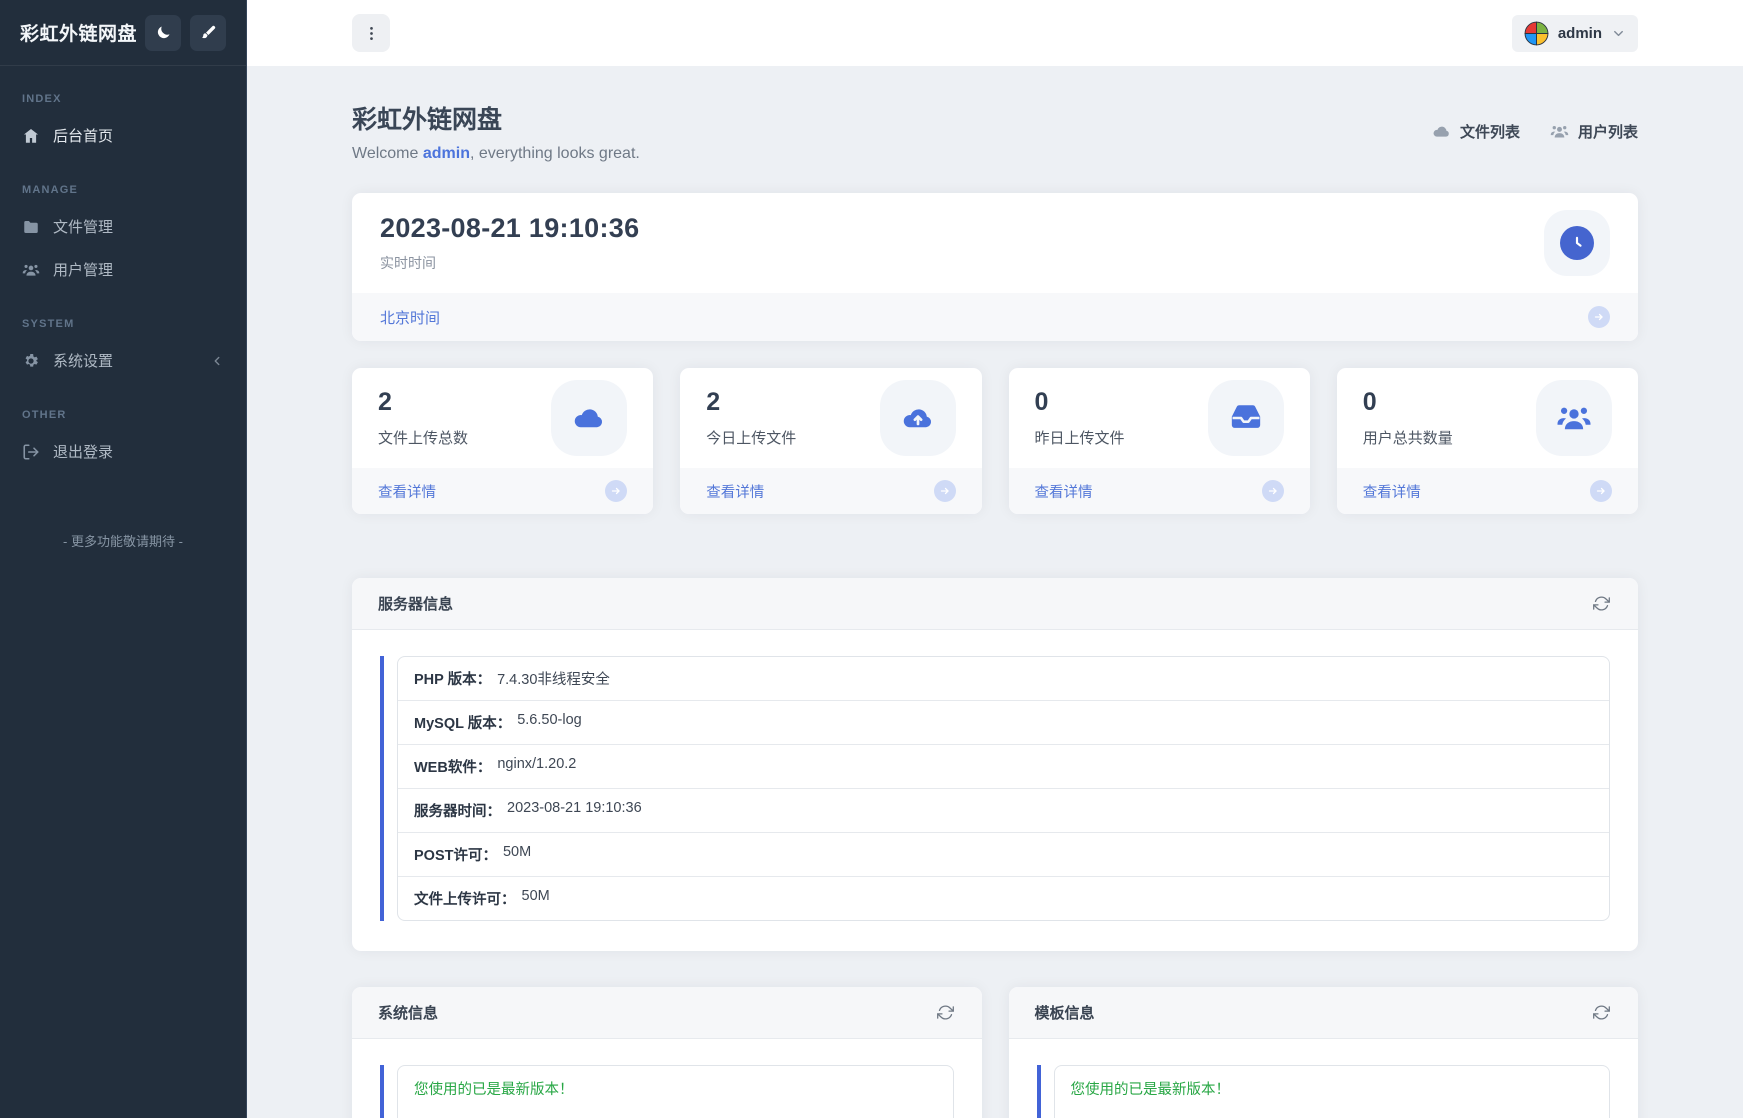 This screenshot has width=1743, height=1118. What do you see at coordinates (42, 99) in the screenshot?
I see `sidebar-section-index: INDEX` at bounding box center [42, 99].